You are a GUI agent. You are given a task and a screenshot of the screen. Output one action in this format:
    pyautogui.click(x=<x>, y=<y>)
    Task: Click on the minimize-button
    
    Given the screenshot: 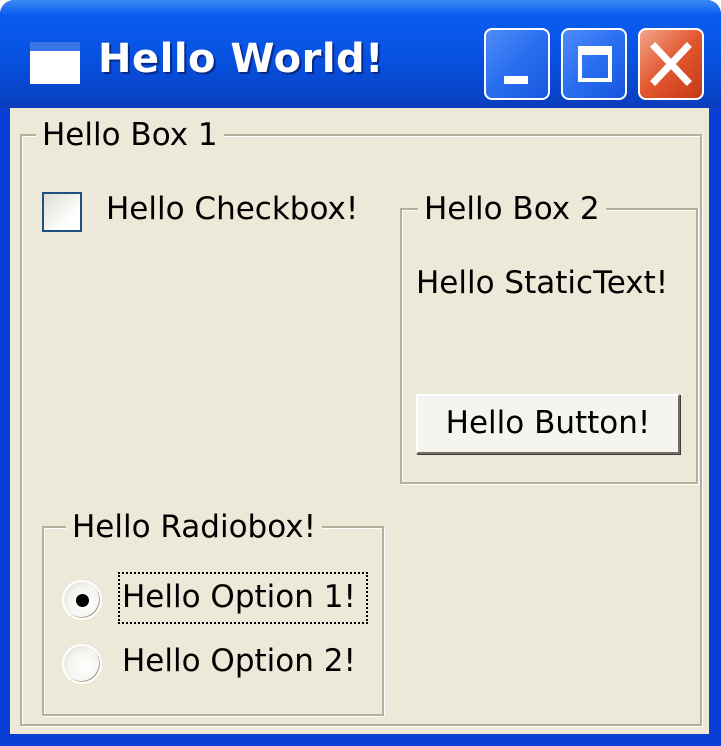 What is the action you would take?
    pyautogui.click(x=517, y=64)
    